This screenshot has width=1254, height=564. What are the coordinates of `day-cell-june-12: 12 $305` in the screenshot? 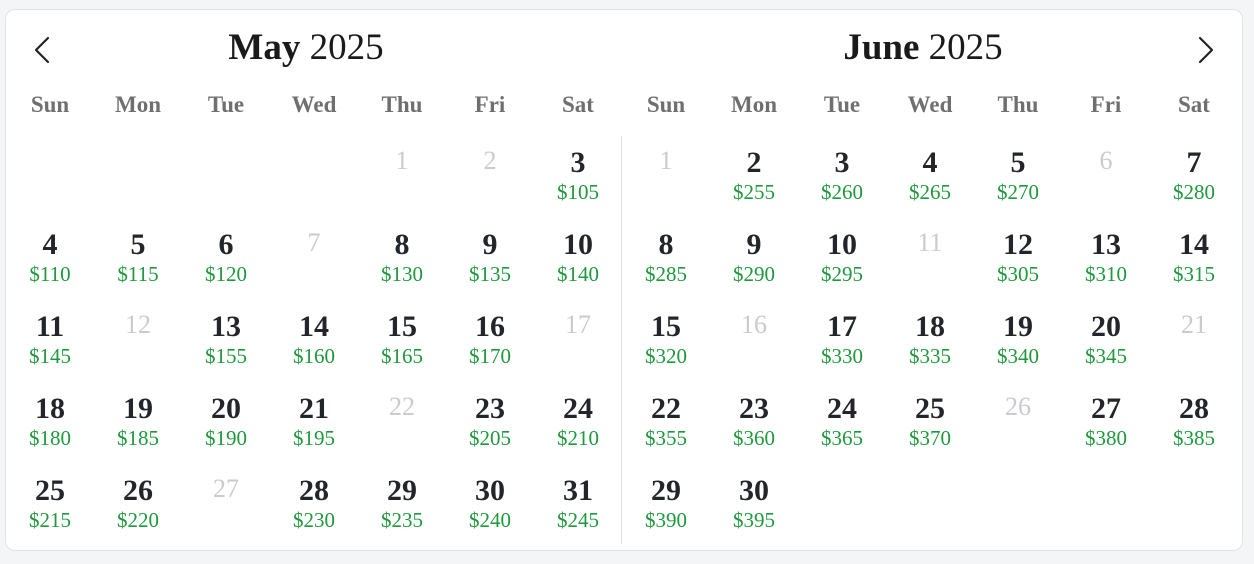 It's located at (1018, 247).